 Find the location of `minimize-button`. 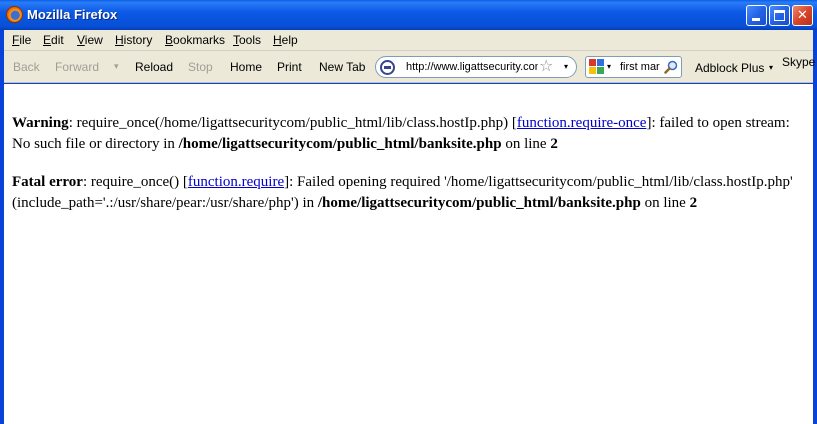

minimize-button is located at coordinates (756, 15).